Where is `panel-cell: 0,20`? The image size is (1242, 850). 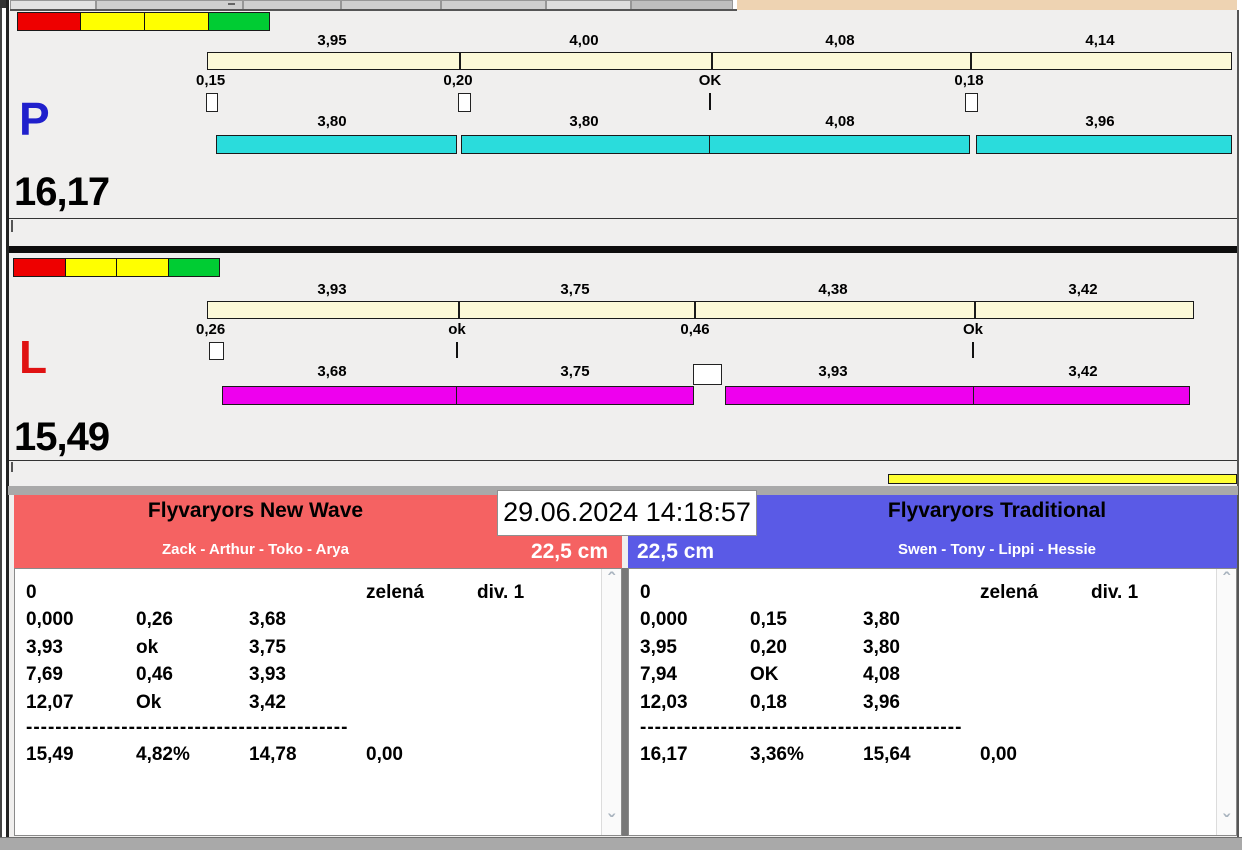 panel-cell: 0,20 is located at coordinates (768, 647).